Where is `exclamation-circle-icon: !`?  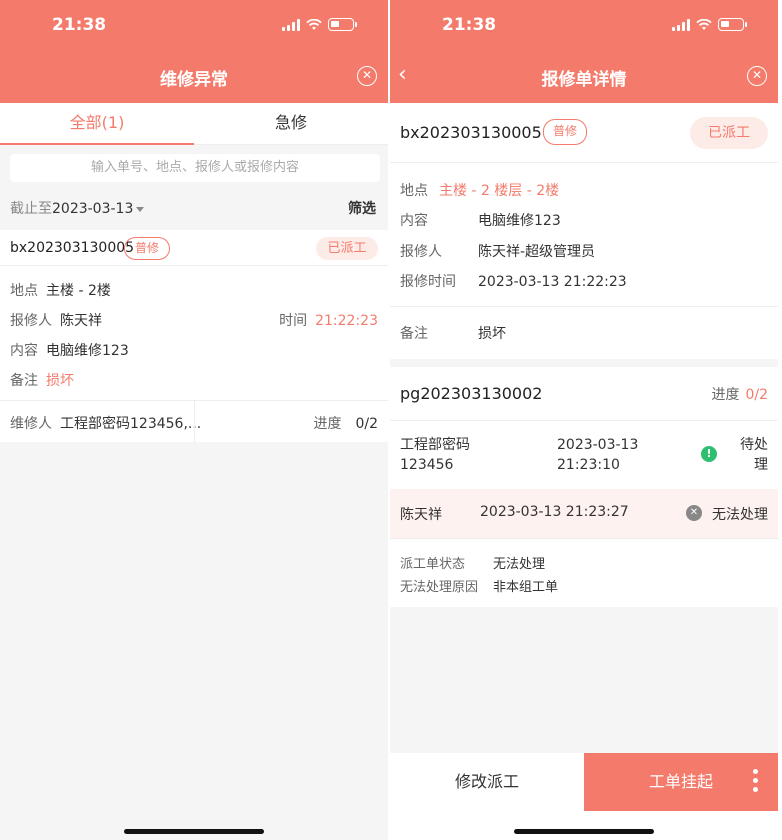
exclamation-circle-icon: ! is located at coordinates (709, 454).